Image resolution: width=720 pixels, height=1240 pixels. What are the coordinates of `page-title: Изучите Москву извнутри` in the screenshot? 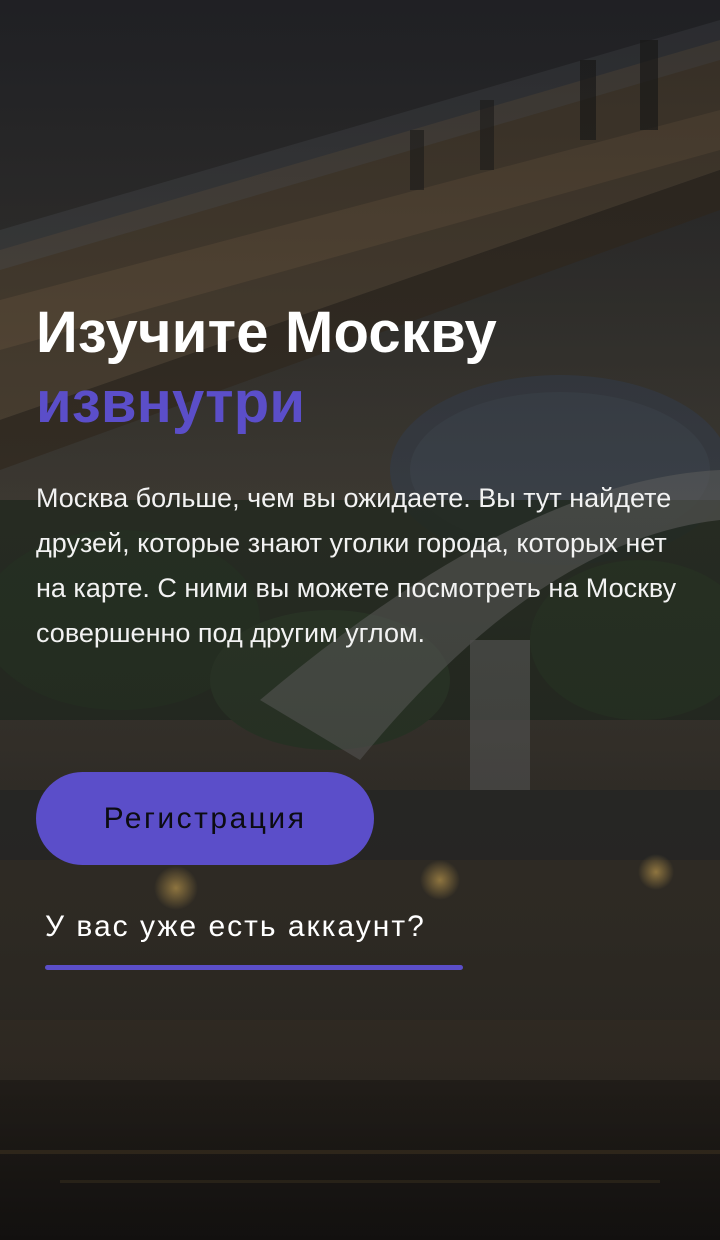 It's located at (361, 368).